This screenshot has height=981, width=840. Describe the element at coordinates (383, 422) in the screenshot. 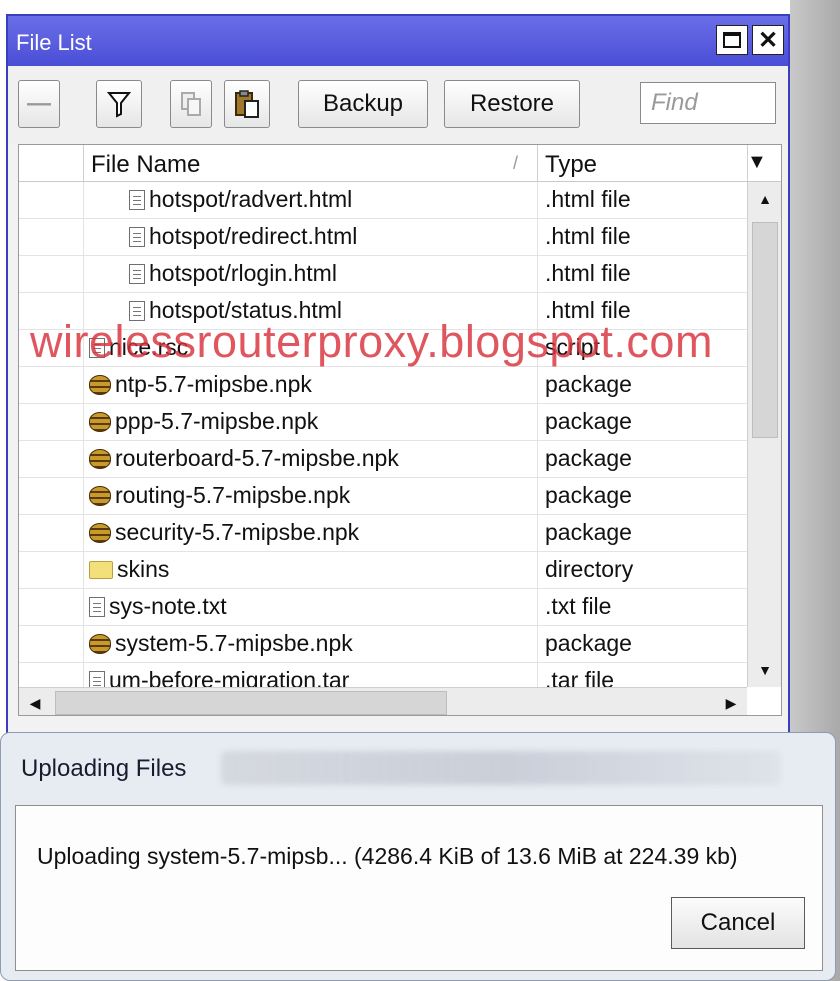

I see `table-row: ppp-5.7-mipsbe.npk package` at that location.